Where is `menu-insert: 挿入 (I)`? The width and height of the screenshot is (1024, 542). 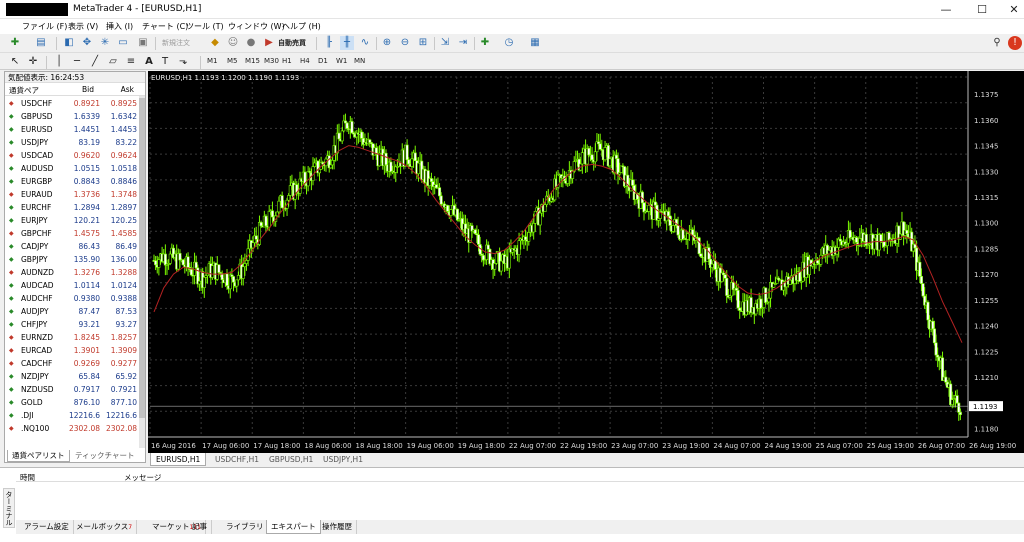 menu-insert: 挿入 (I) is located at coordinates (119, 26).